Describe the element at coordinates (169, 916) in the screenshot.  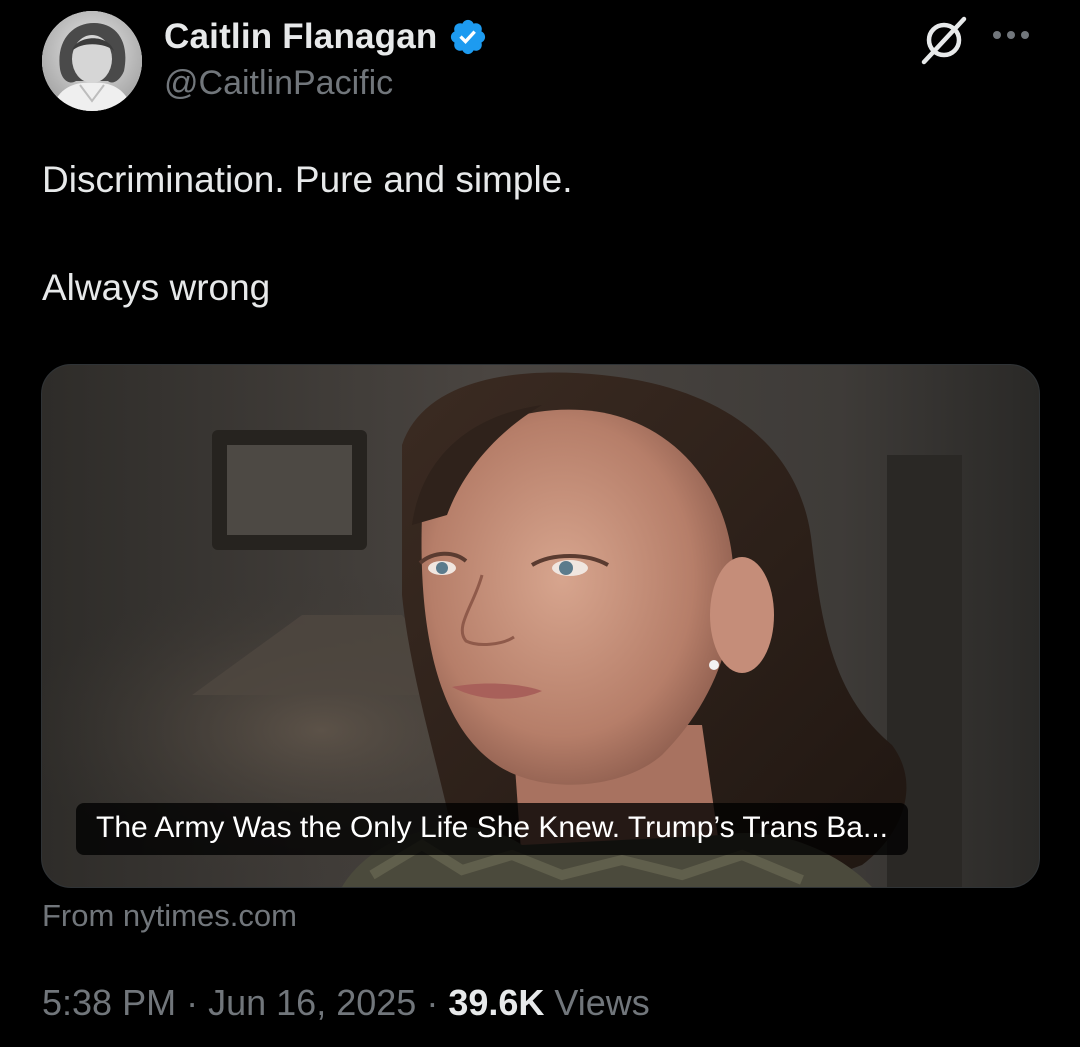
I see `card-source: From nytimes.com` at that location.